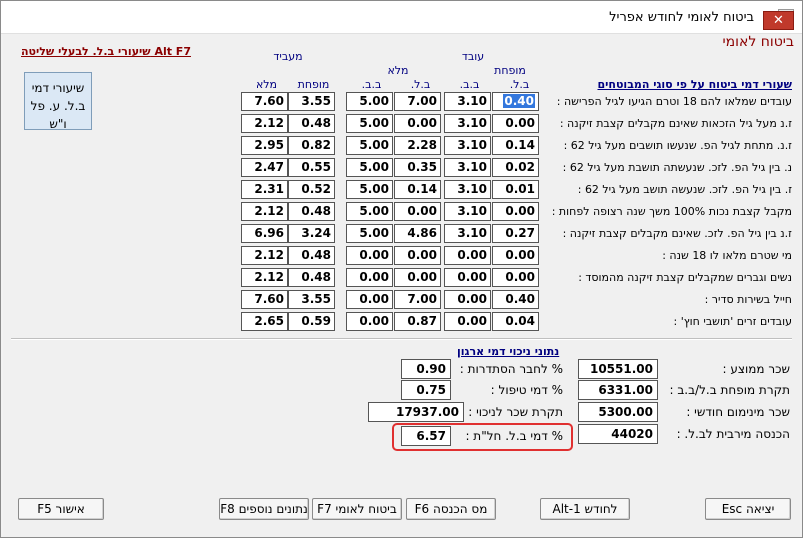 The width and height of the screenshot is (803, 538). I want to click on bl-full-cell: 0.14, so click(417, 189).